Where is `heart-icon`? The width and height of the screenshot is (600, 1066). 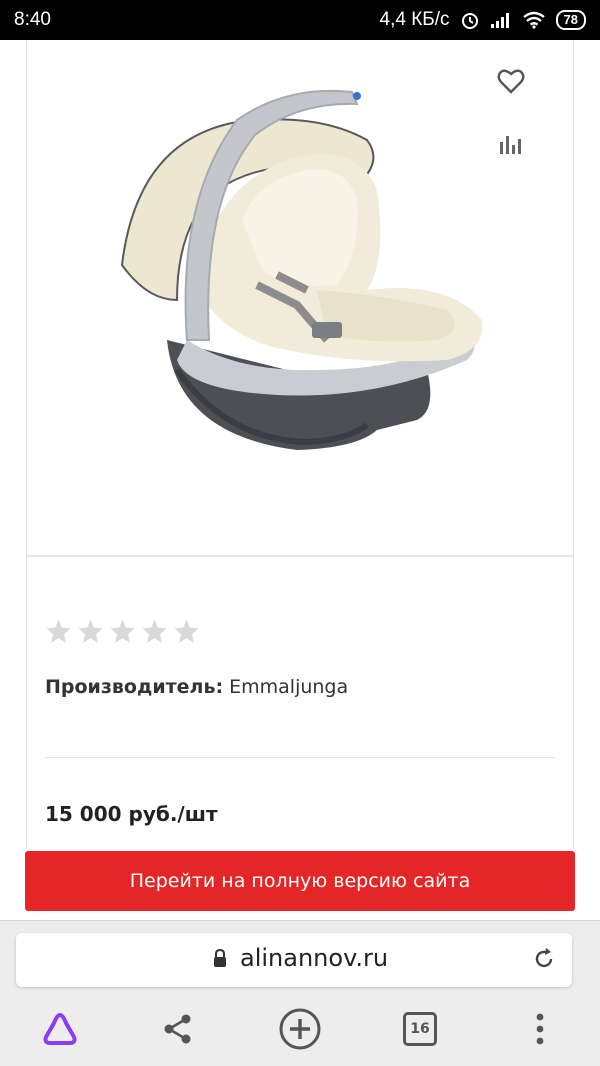
heart-icon is located at coordinates (511, 81).